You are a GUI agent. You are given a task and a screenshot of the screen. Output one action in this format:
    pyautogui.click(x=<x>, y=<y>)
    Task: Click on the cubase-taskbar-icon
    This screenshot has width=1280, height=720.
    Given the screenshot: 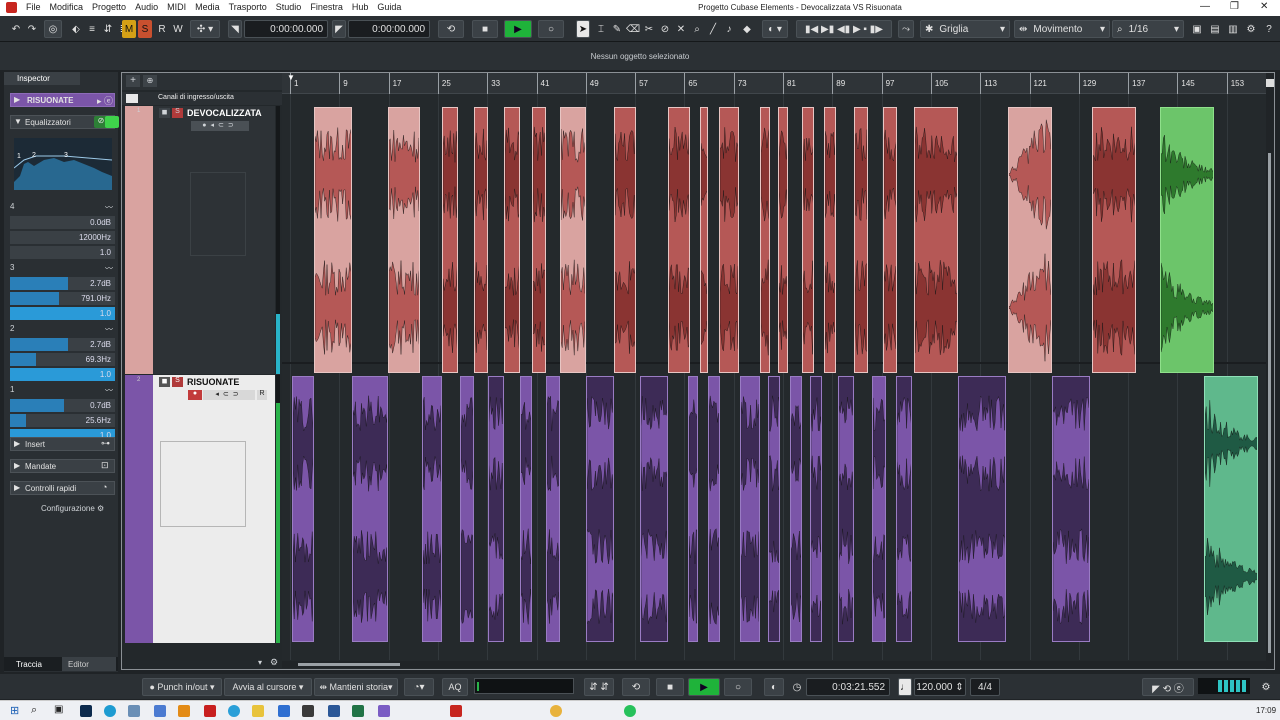 What is the action you would take?
    pyautogui.click(x=456, y=711)
    